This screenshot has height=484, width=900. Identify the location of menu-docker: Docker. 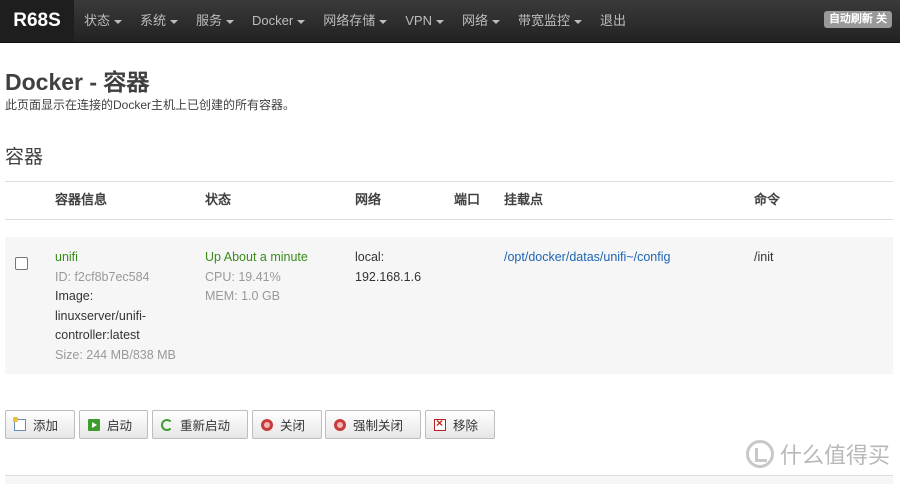
(278, 21).